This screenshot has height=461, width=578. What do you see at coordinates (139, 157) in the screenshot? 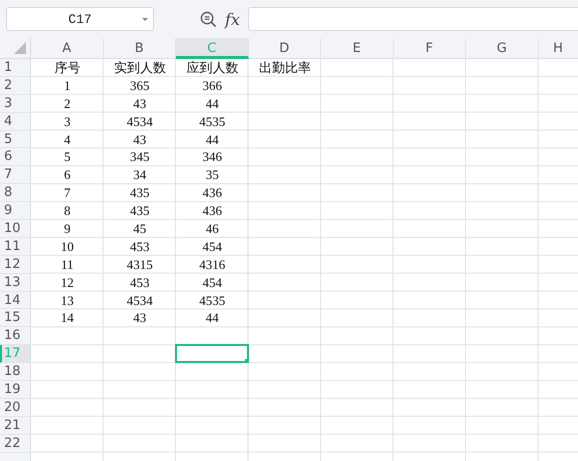
I see `table-cell-text: 345` at bounding box center [139, 157].